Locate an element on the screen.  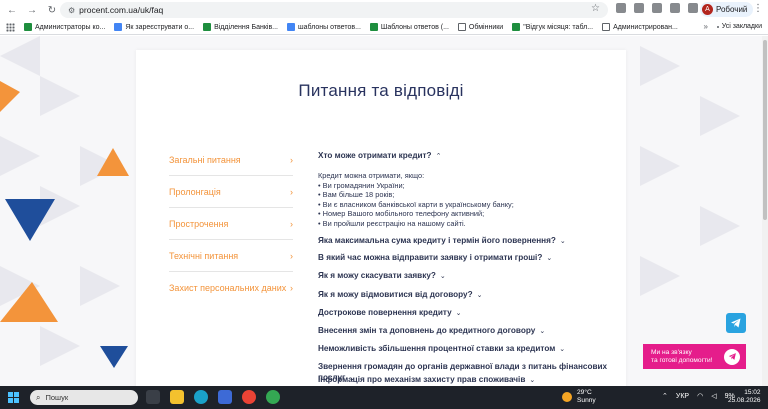
help-widget: Ми на зв'язку та готові допомогти! is located at coordinates (694, 356).